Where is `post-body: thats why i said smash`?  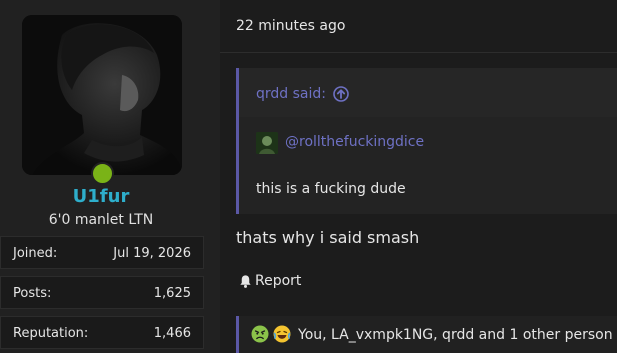 post-body: thats why i said smash is located at coordinates (328, 237).